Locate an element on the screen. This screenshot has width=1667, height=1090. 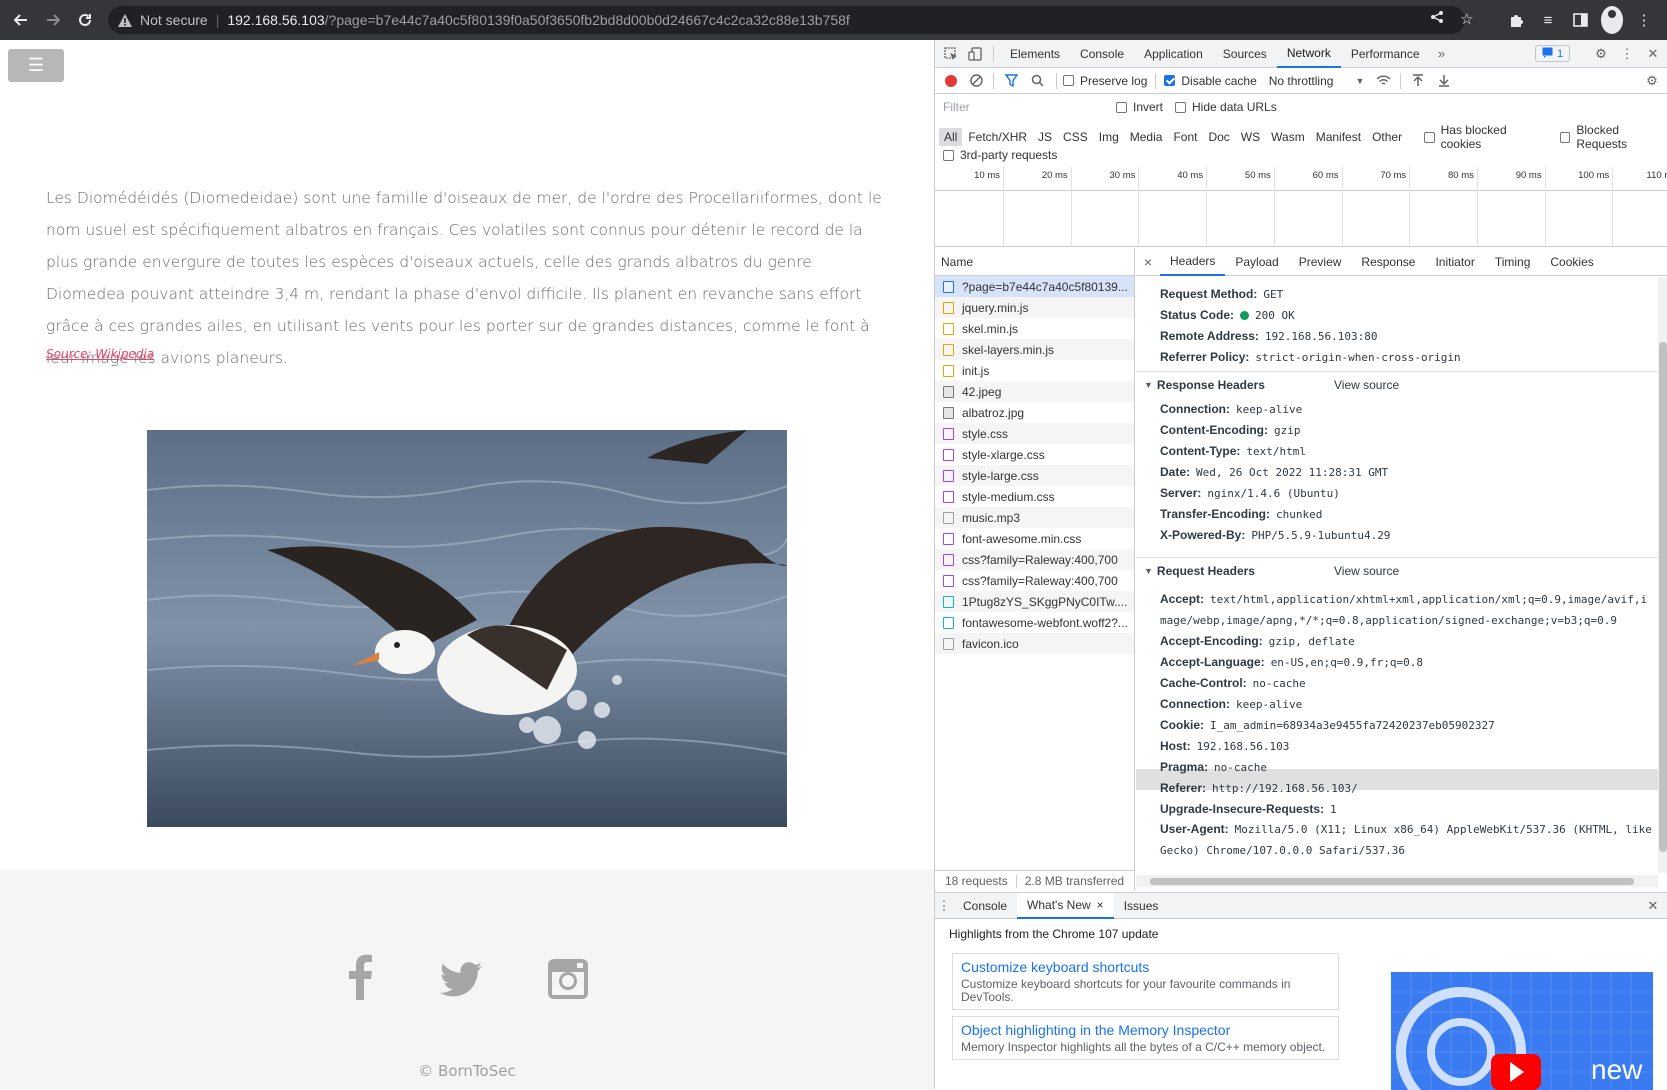
type-filter-js: JS is located at coordinates (1045, 137).